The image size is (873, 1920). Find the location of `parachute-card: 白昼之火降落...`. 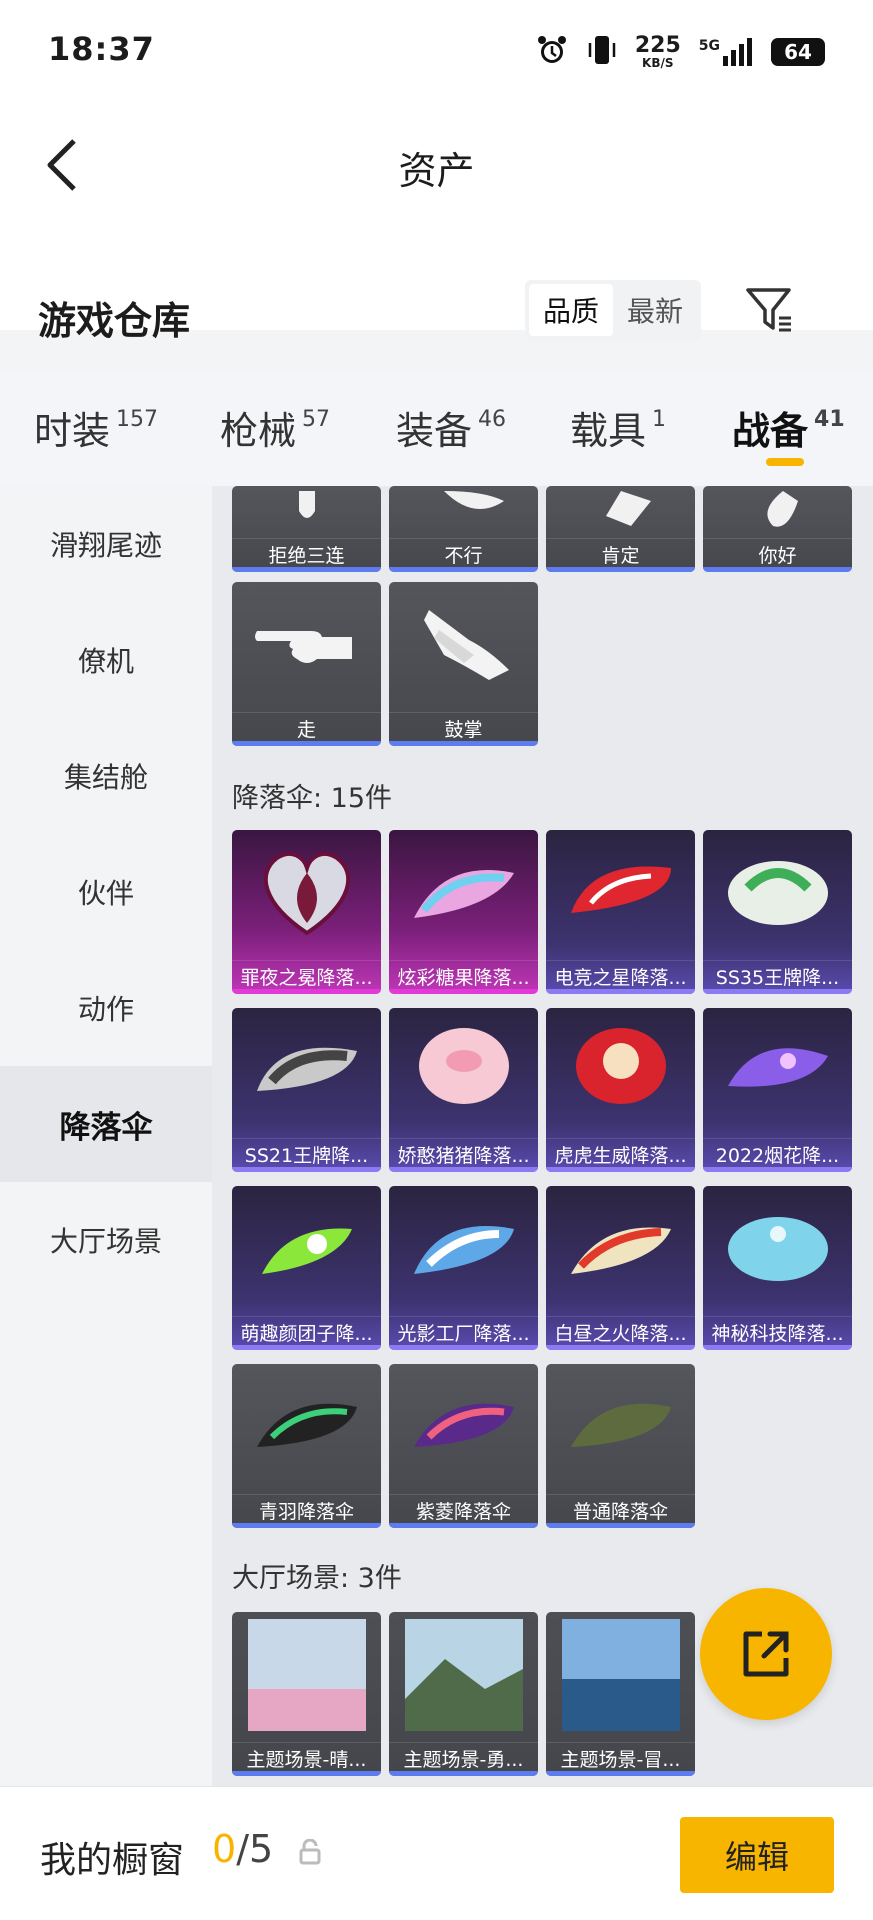

parachute-card: 白昼之火降落... is located at coordinates (620, 1268).